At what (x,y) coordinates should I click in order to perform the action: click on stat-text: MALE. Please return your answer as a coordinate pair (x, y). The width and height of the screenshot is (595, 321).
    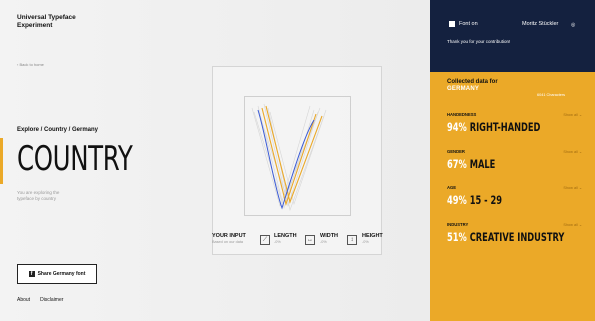
    Looking at the image, I should click on (482, 164).